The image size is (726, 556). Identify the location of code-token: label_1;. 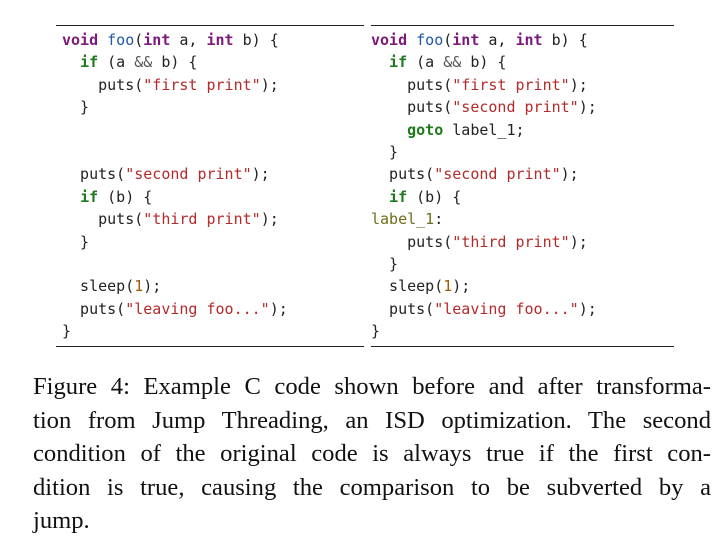
(484, 129).